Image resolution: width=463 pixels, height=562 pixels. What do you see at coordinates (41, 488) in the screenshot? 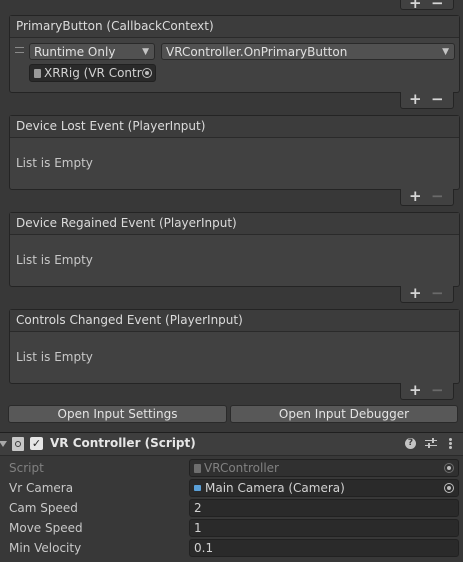
I see `vr-camera-label: Vr Camera` at bounding box center [41, 488].